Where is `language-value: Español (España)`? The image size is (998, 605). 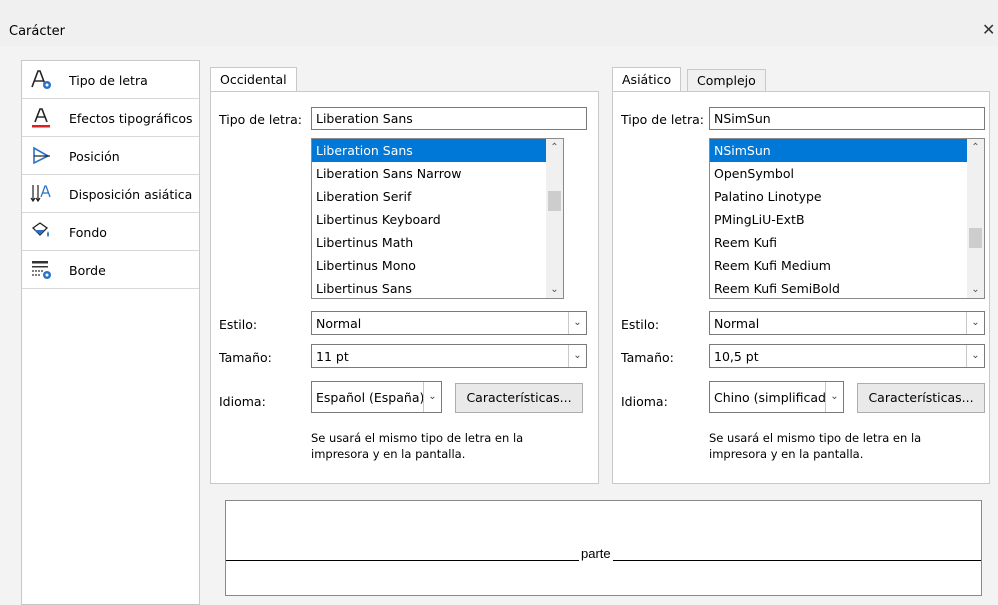
language-value: Español (España) is located at coordinates (370, 397).